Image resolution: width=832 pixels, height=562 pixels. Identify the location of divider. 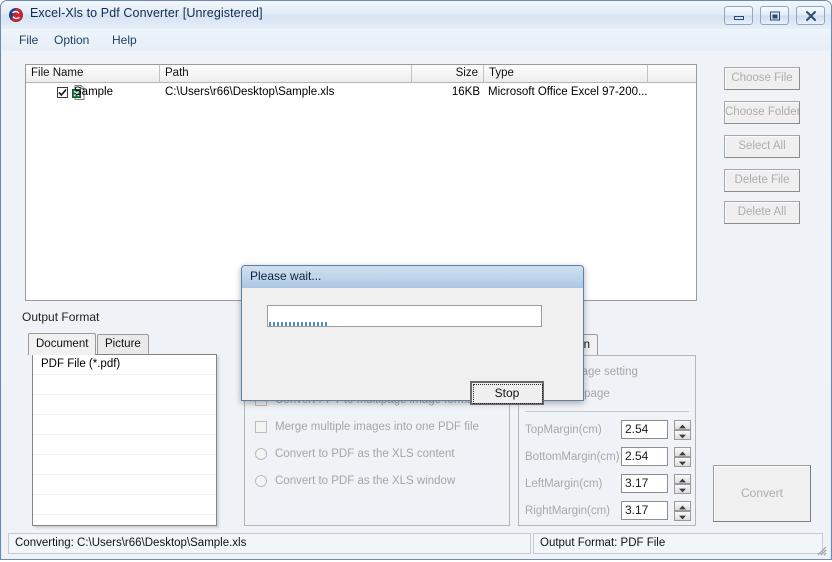
(607, 411).